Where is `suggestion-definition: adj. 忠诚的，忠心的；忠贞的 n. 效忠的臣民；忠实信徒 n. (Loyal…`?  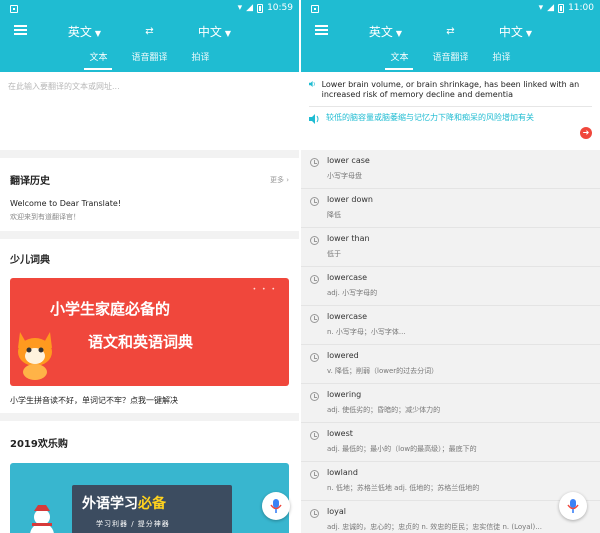
suggestion-definition: adj. 忠诚的，忠心的；忠贞的 n. 效忠的臣民；忠实信徒 n. (Loyal… is located at coordinates (434, 527).